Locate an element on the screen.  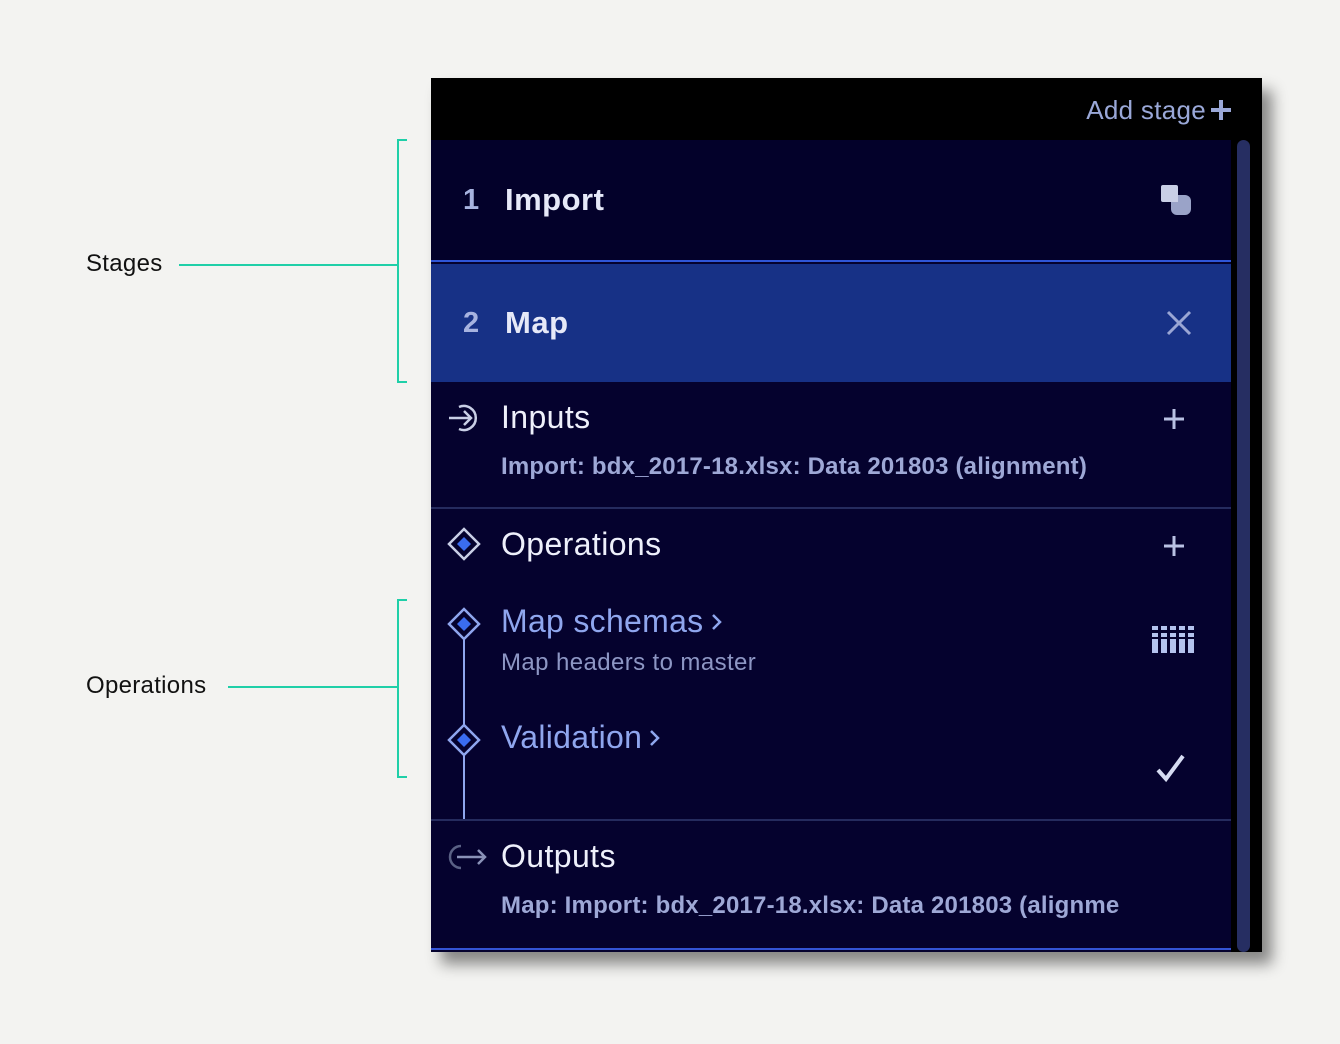
stage-number: 2 is located at coordinates (471, 322).